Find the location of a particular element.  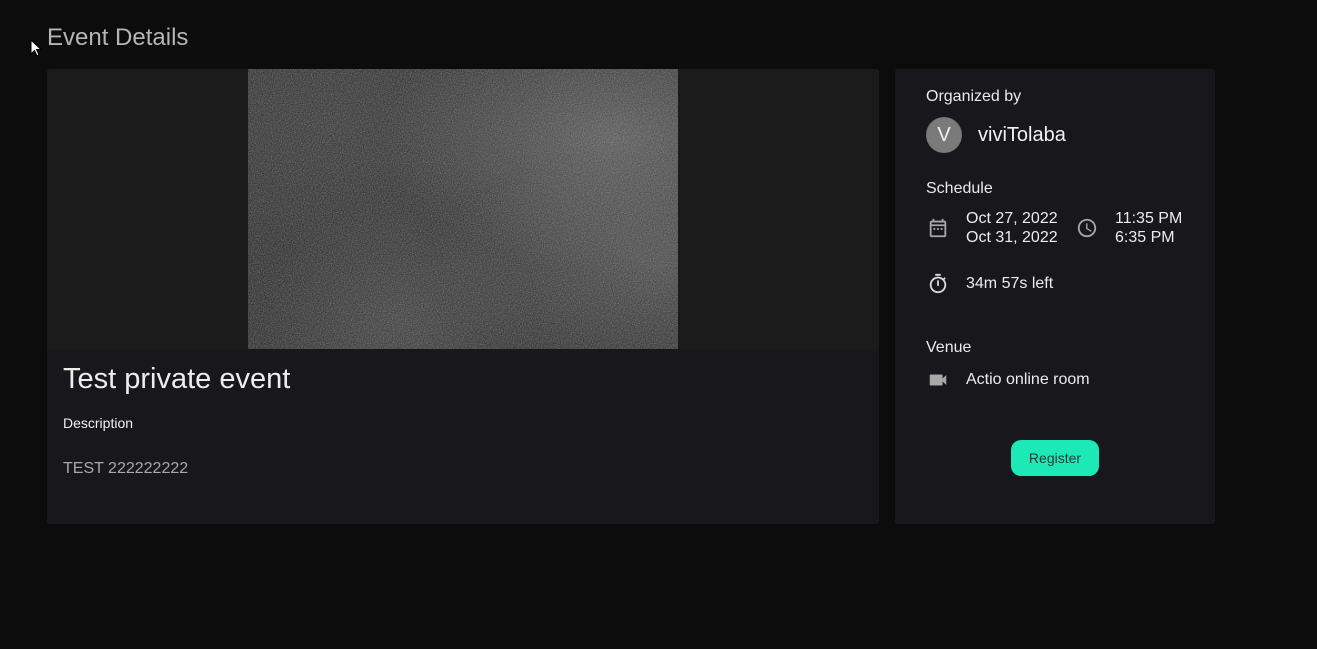

calendar-icon is located at coordinates (938, 228).